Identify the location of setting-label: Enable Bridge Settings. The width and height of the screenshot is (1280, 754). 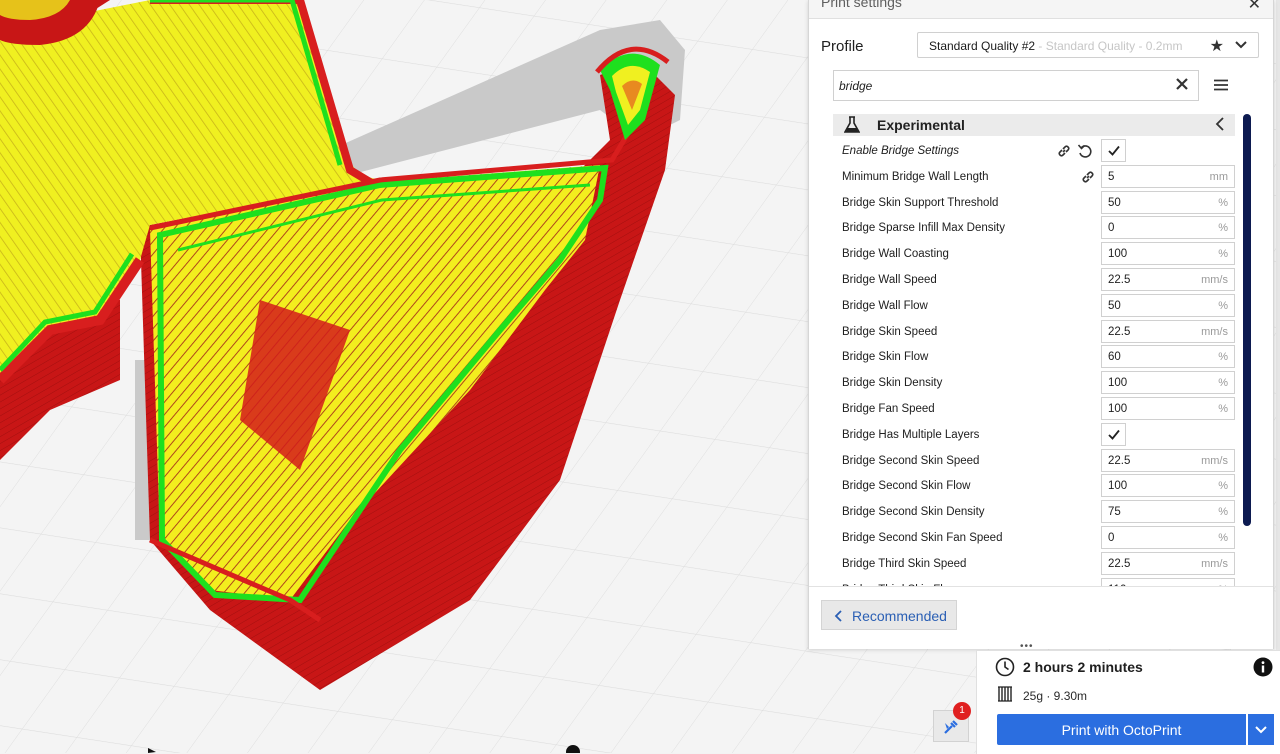
(900, 151).